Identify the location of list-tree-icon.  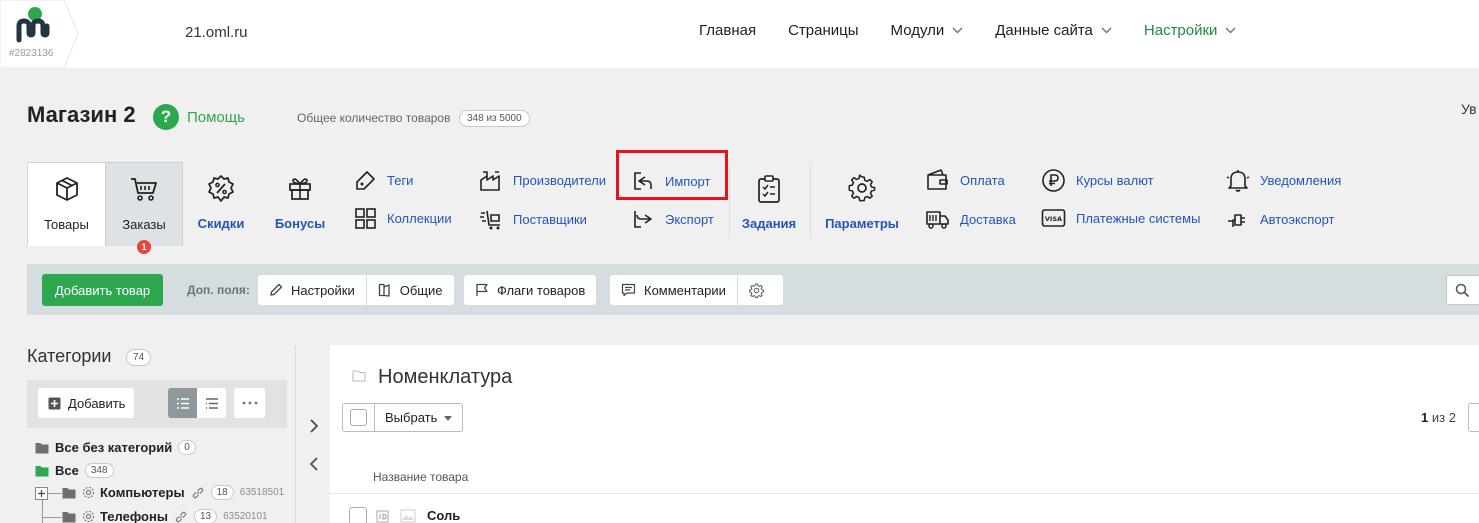
(182, 403).